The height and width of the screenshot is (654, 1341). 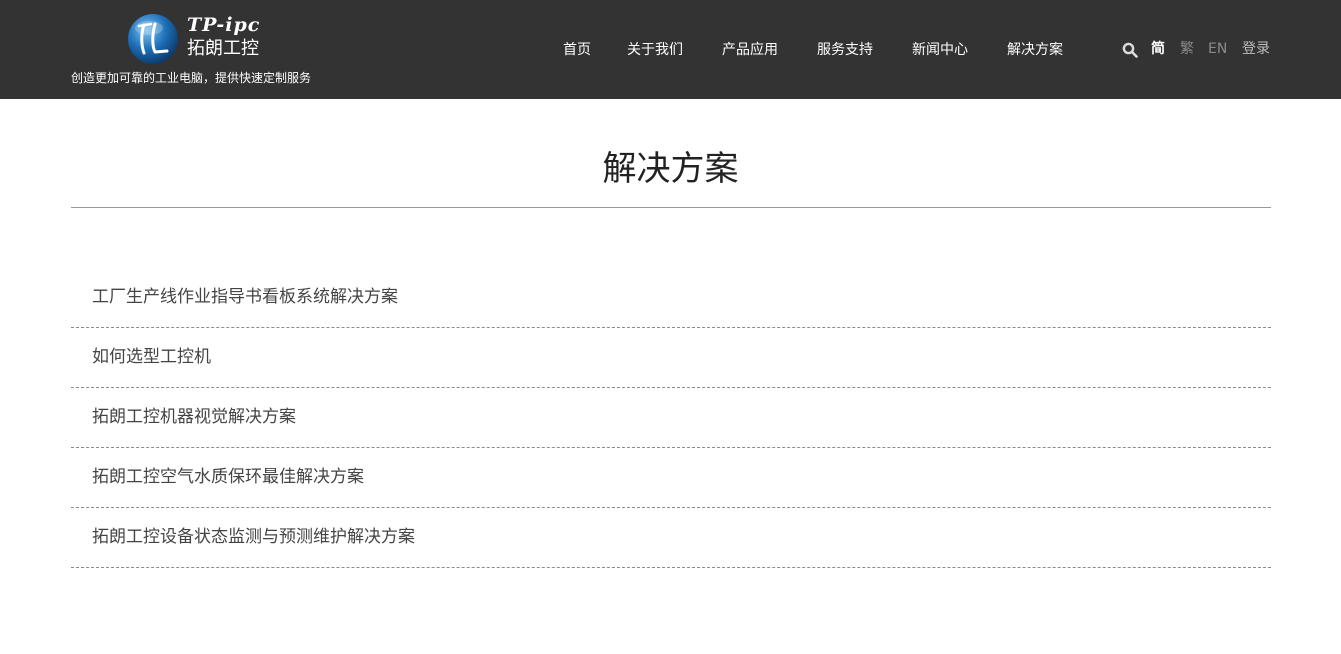 I want to click on list-item: 如何选型工控机, so click(x=671, y=358).